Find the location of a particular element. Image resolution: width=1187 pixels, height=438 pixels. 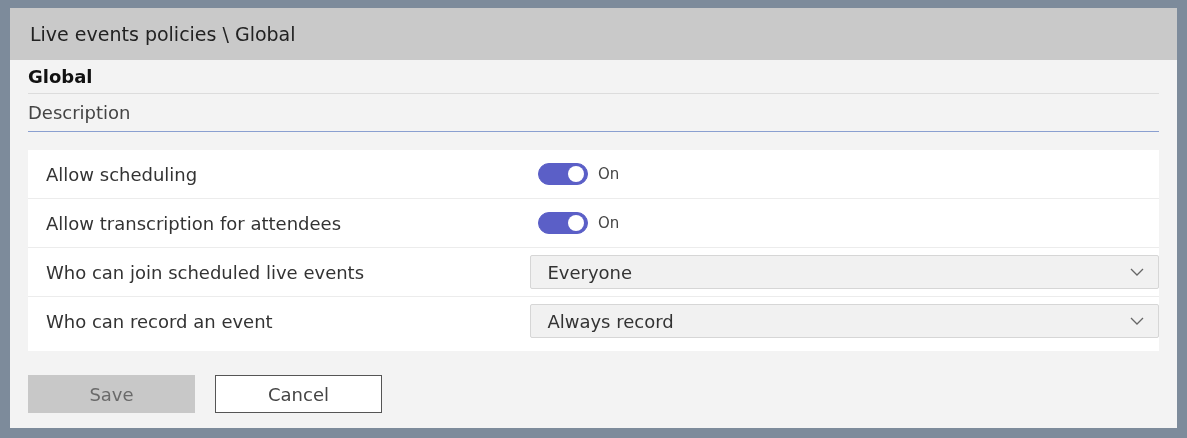

cancel-button: Cancel is located at coordinates (298, 394).